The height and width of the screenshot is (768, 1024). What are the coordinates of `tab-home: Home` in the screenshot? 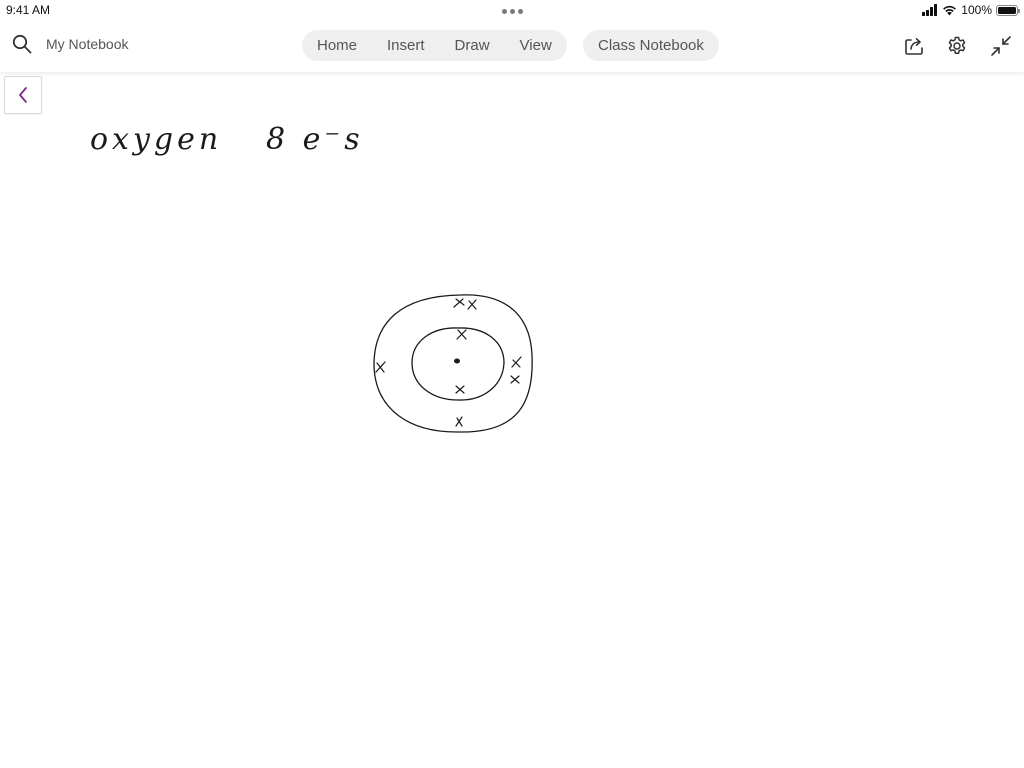 It's located at (337, 45).